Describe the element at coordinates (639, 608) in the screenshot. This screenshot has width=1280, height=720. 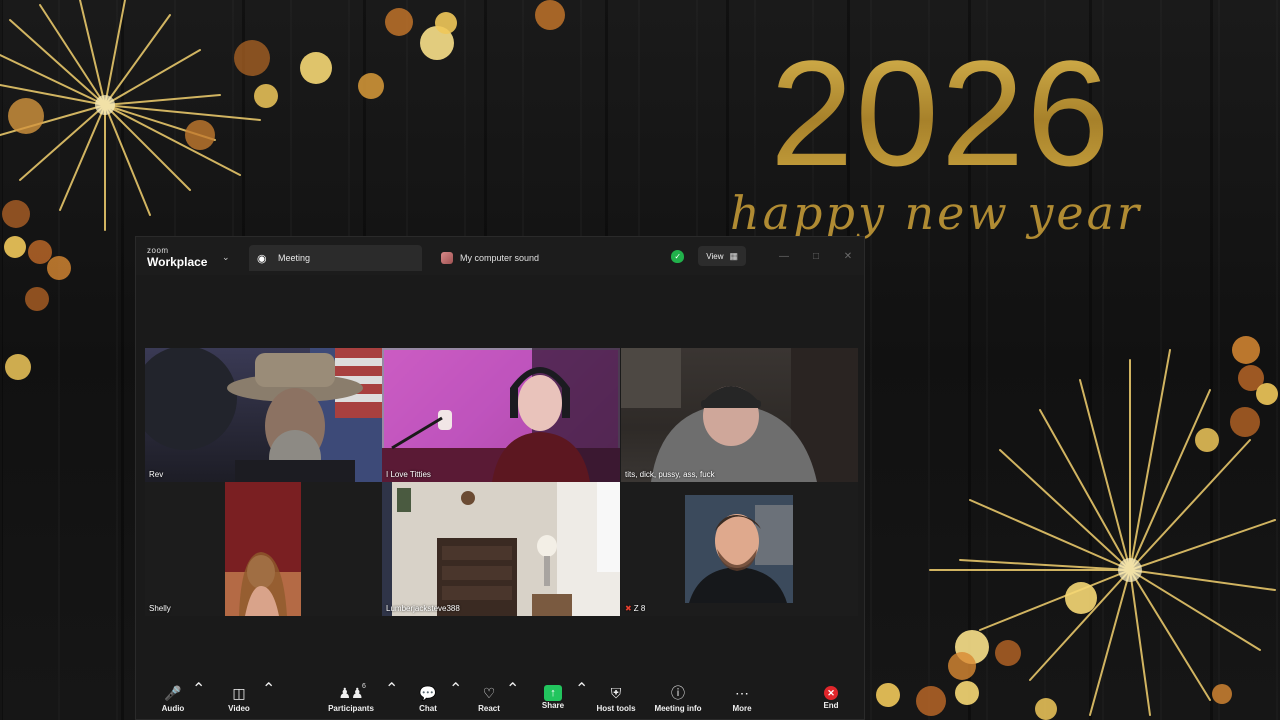
I see `participant-name-text: Z 8` at that location.